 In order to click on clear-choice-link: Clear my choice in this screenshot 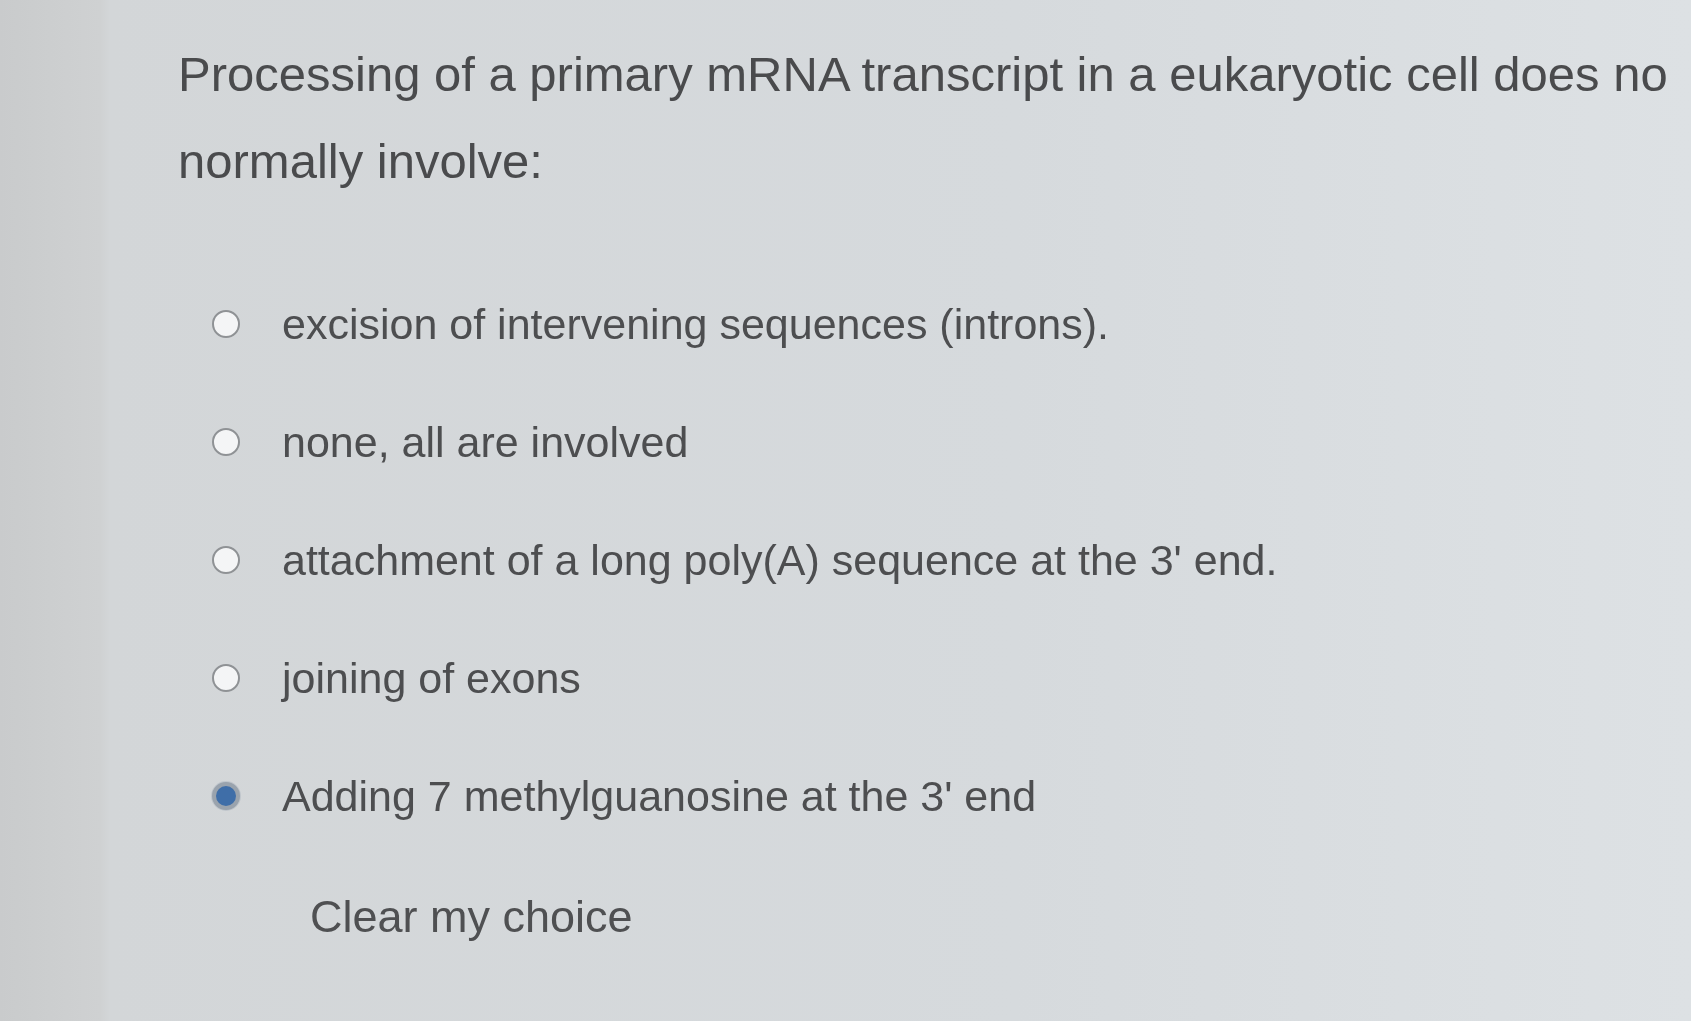, I will do `click(471, 916)`.